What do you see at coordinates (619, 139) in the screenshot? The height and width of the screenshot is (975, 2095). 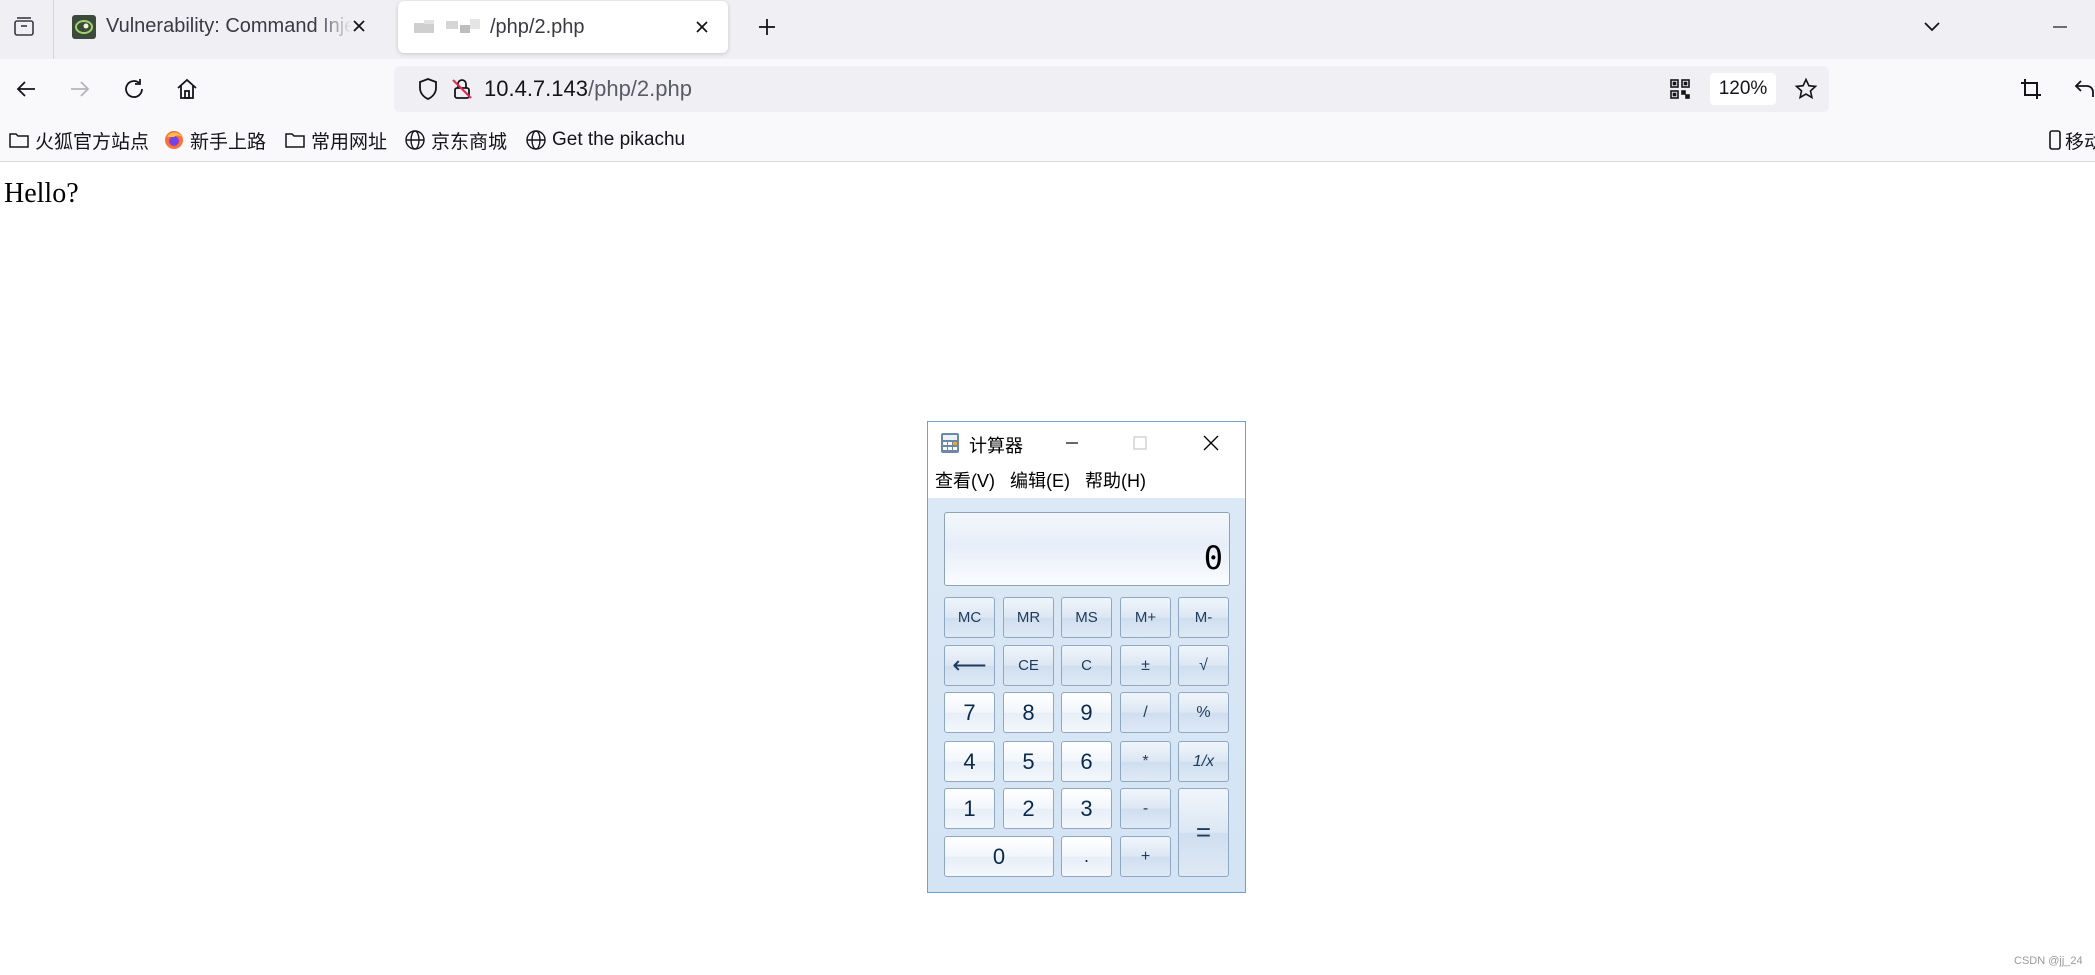 I see `bookmark-label: Get the pikachu` at bounding box center [619, 139].